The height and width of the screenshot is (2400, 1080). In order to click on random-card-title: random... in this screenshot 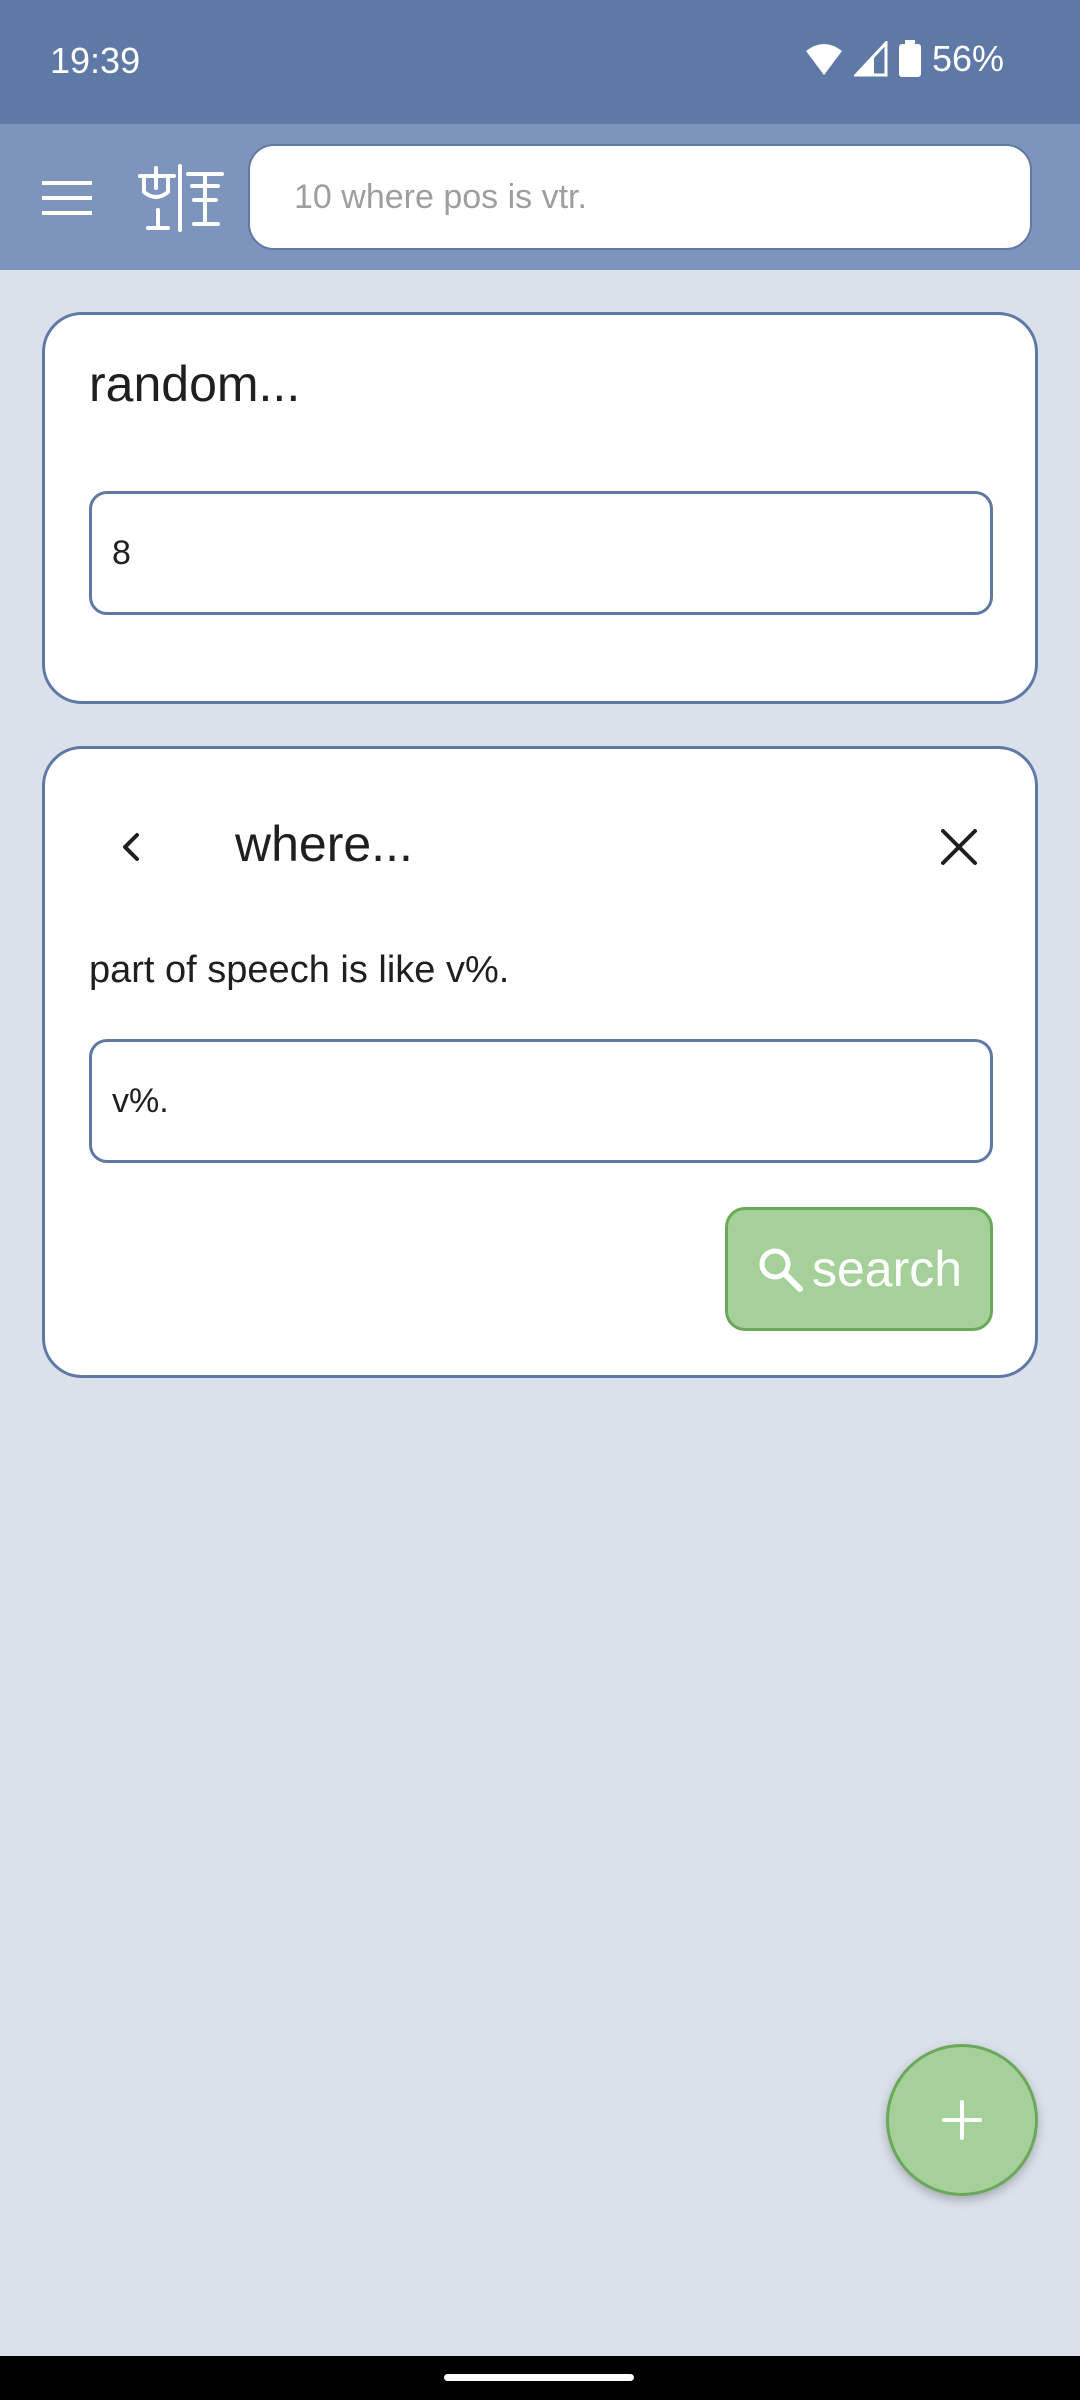, I will do `click(195, 384)`.